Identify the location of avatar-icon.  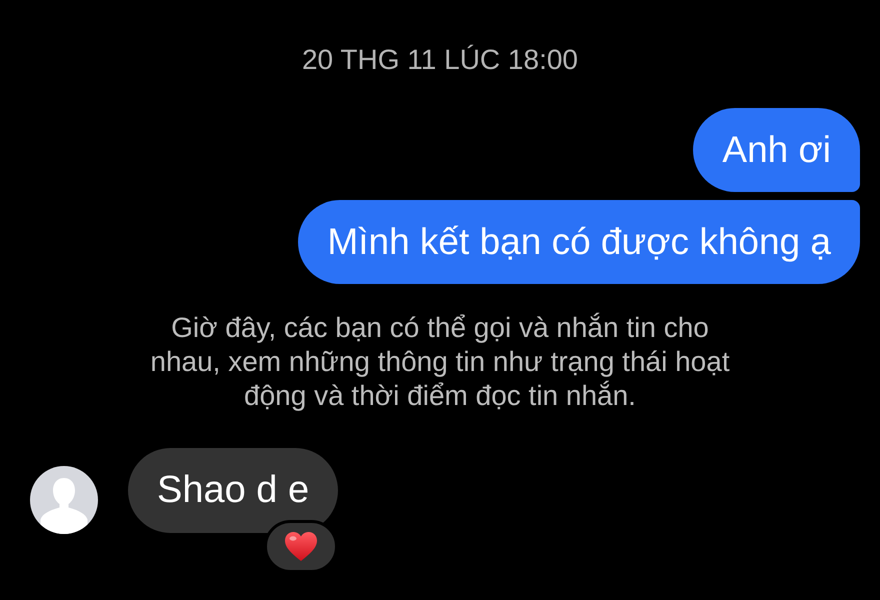
(64, 500).